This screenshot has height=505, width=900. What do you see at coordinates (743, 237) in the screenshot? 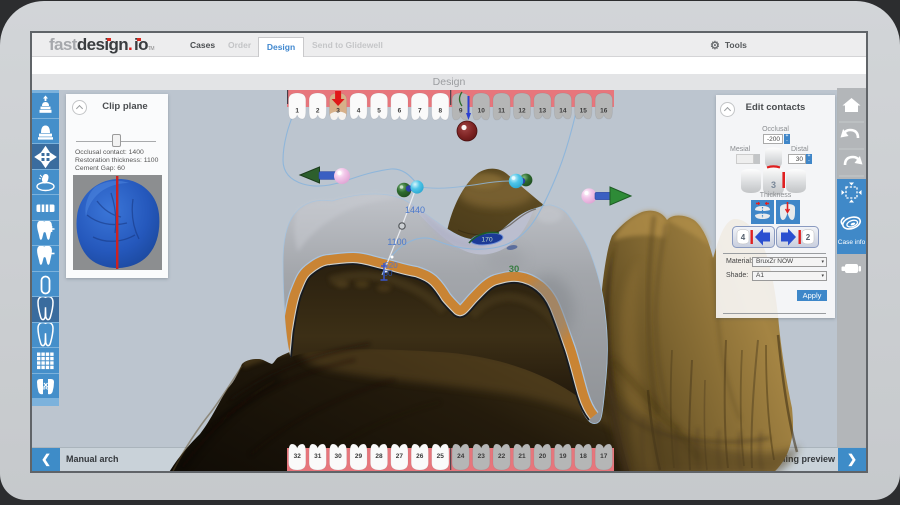
I see `svg-text: 4` at bounding box center [743, 237].